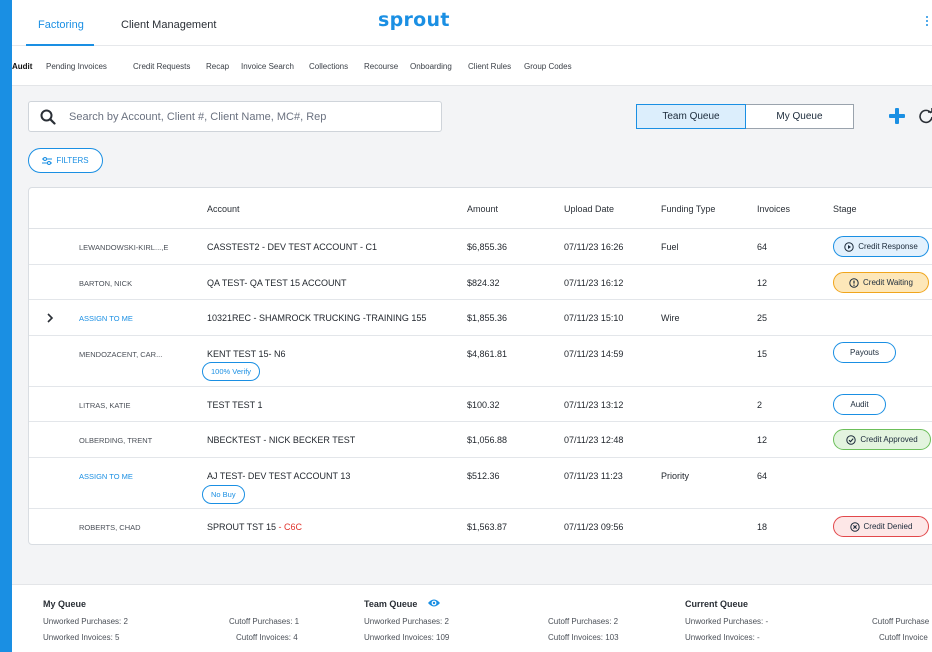  Describe the element at coordinates (762, 318) in the screenshot. I see `invoice-count: 25` at that location.